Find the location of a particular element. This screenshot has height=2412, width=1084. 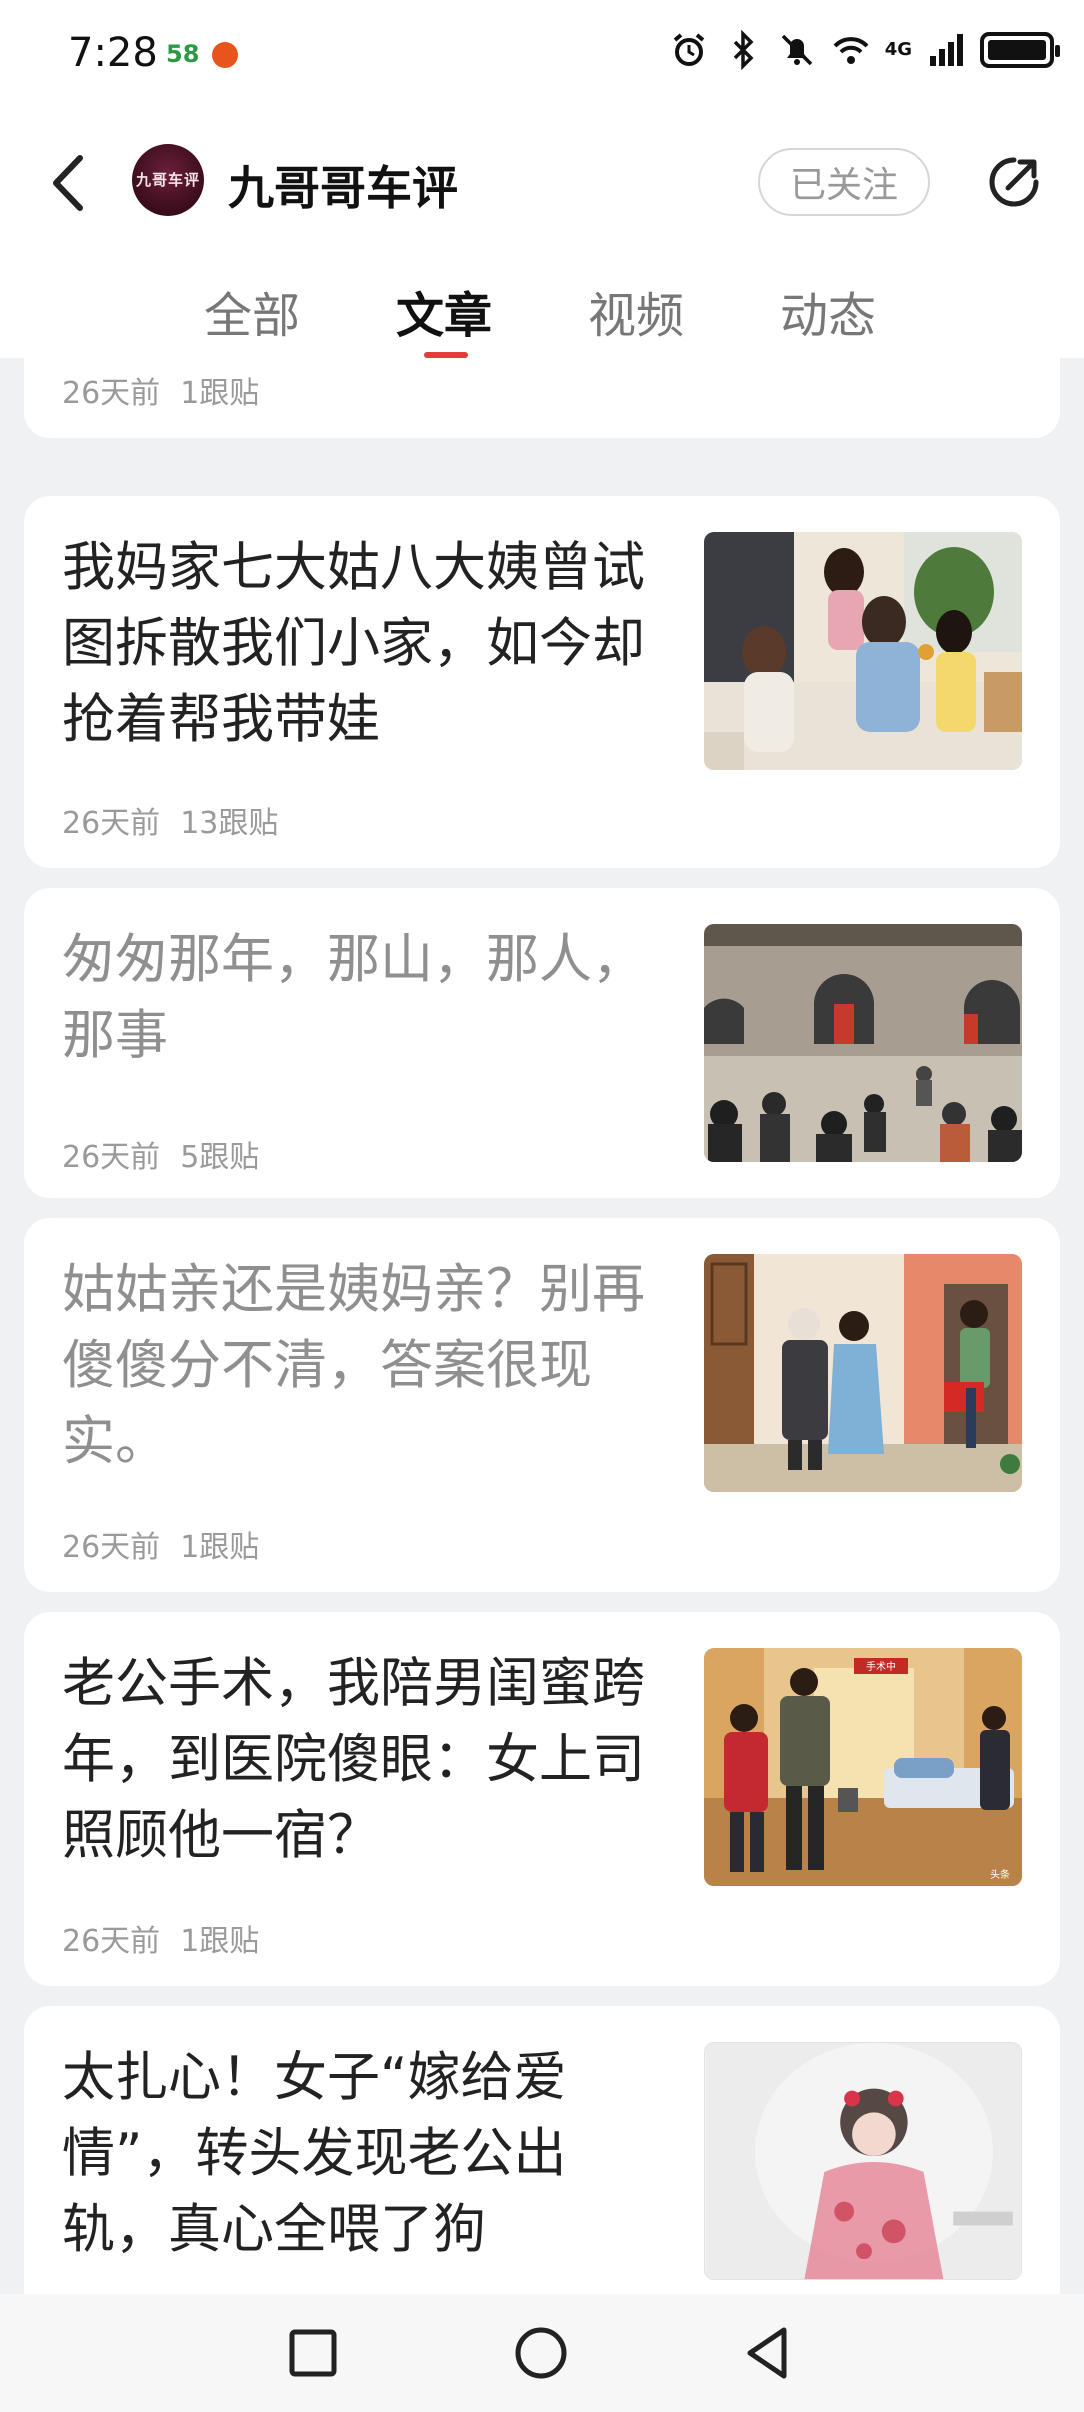

signal-icon is located at coordinates (946, 50).